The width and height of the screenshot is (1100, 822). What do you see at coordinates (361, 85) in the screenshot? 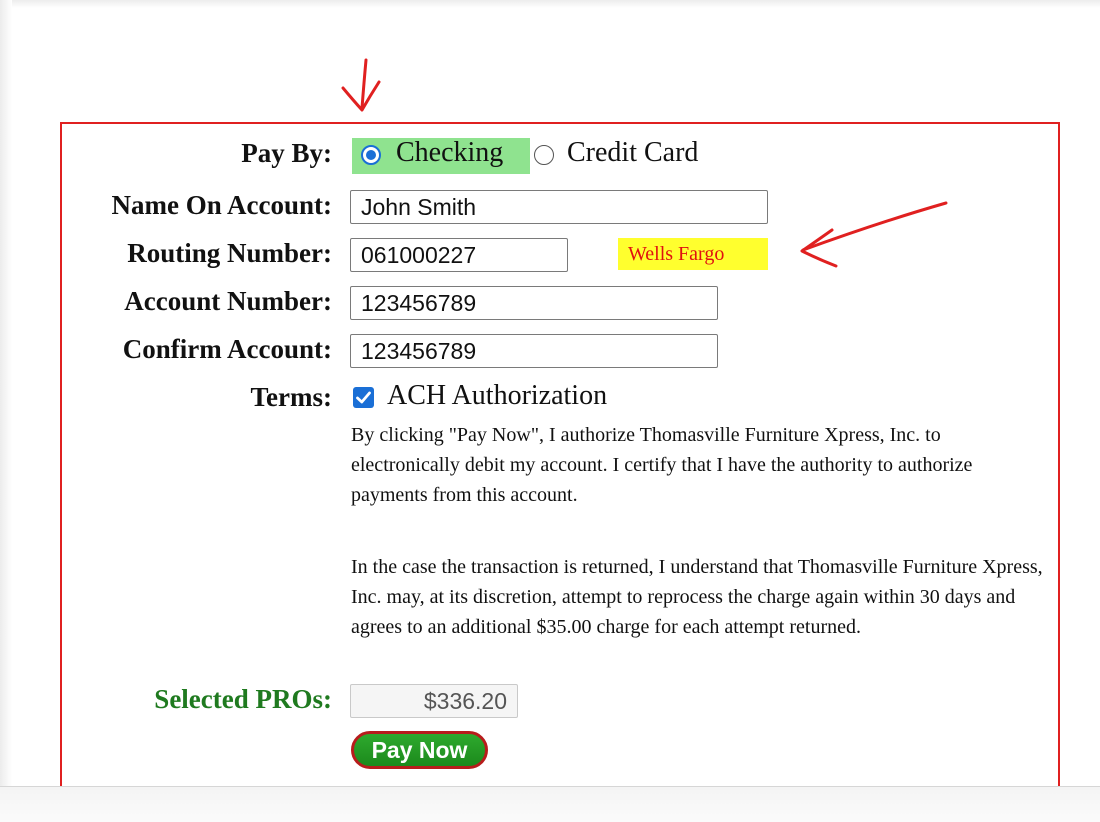
I see `red-down-arrow-icon` at bounding box center [361, 85].